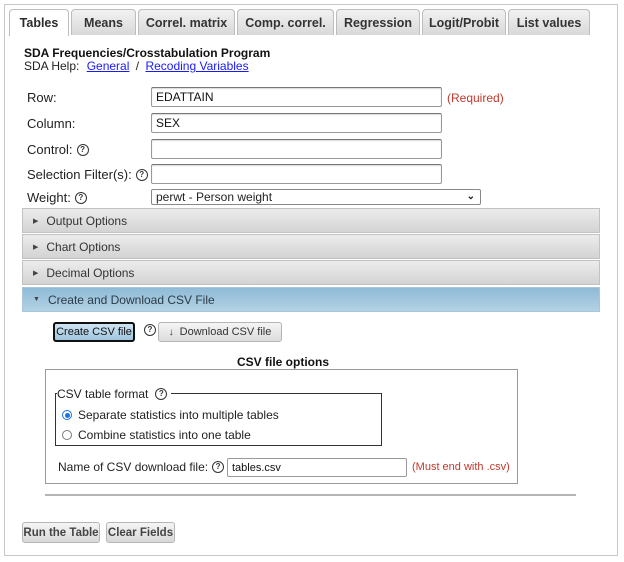 This screenshot has width=624, height=562. What do you see at coordinates (164, 435) in the screenshot?
I see `radio-label: Combine statistics into one table` at bounding box center [164, 435].